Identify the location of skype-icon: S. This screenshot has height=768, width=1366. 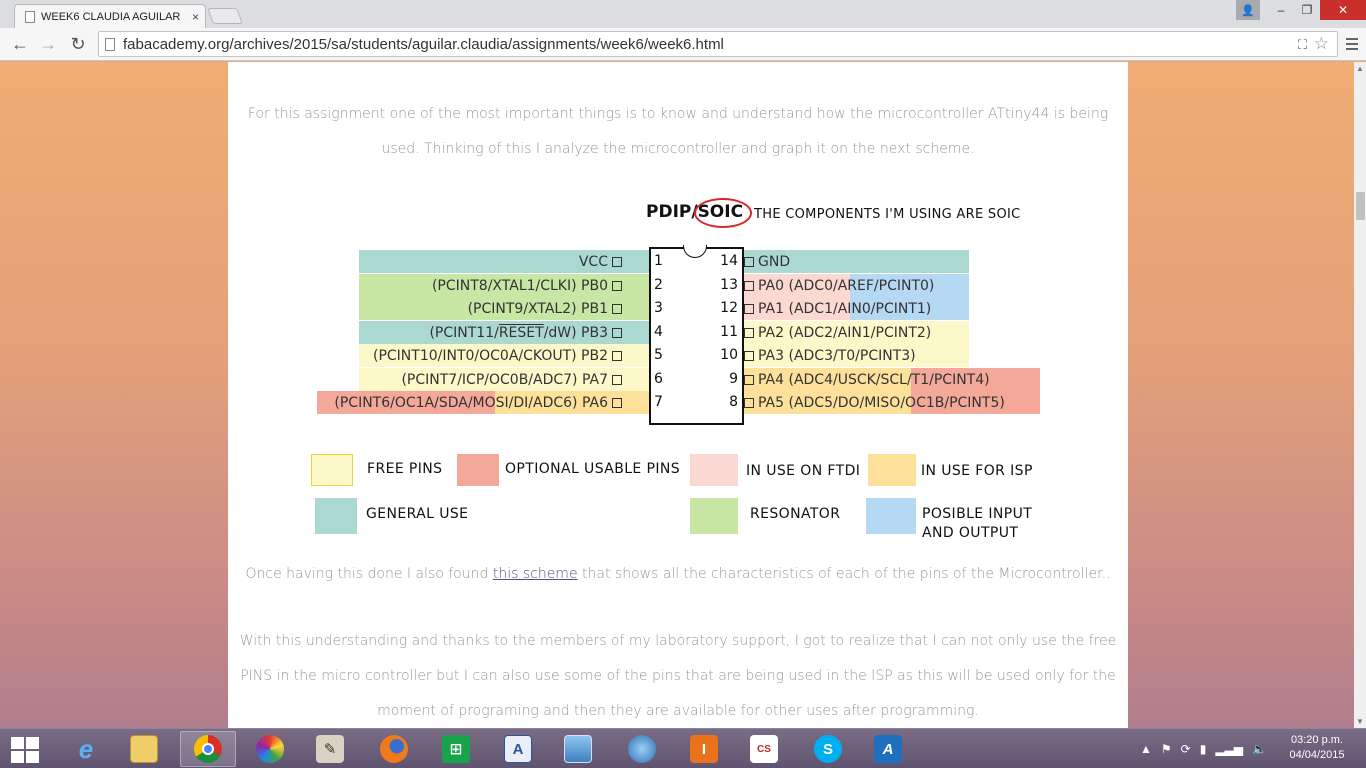
(828, 749).